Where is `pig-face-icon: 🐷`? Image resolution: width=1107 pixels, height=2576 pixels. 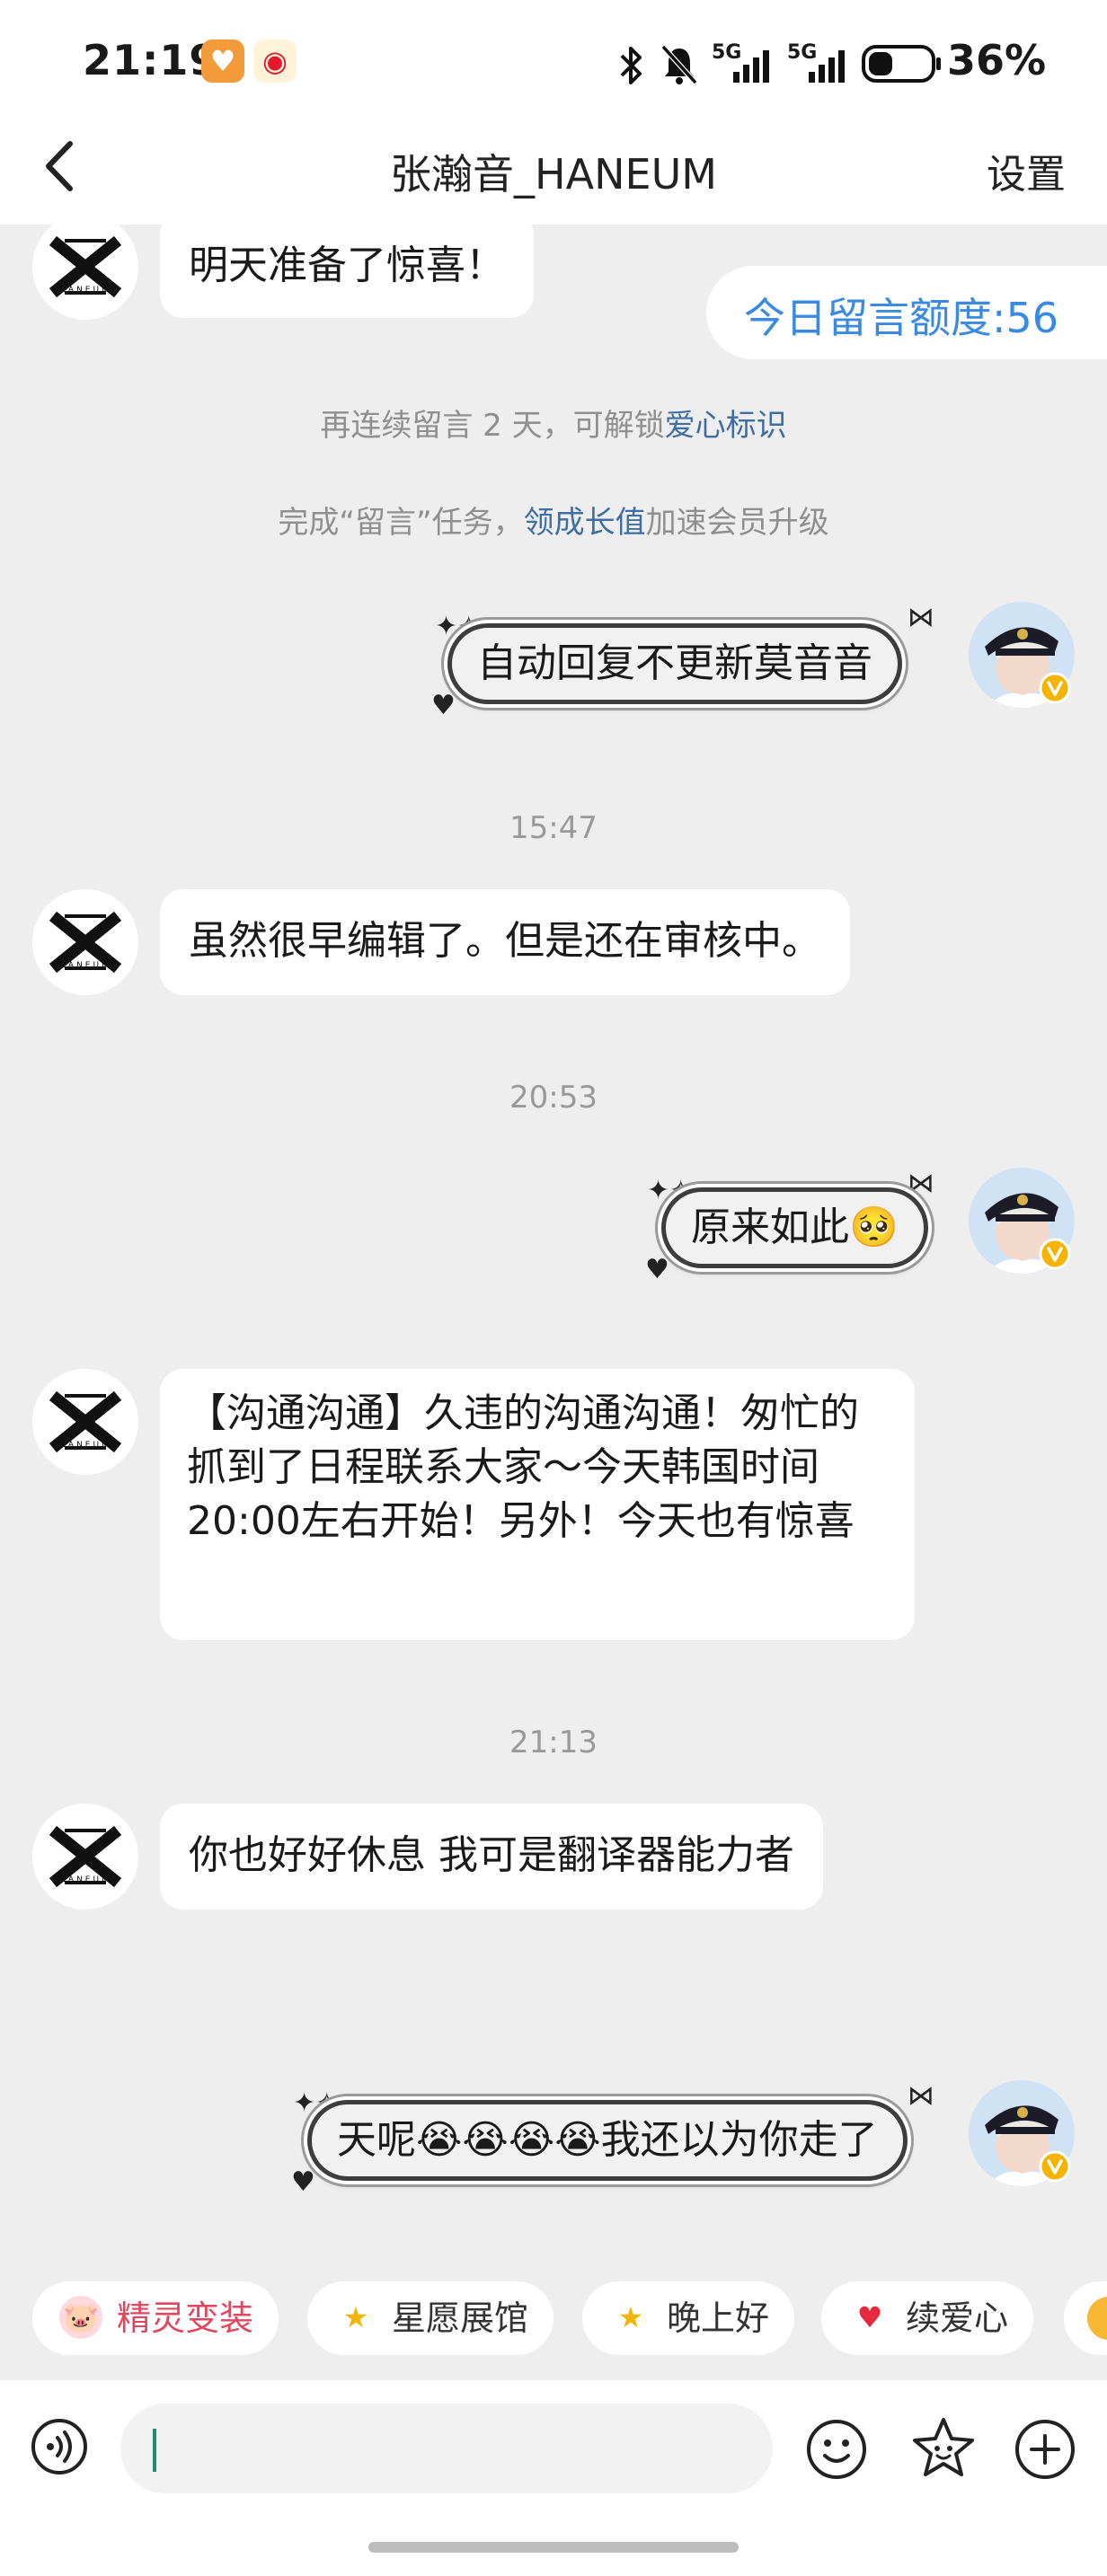
pig-face-icon: 🐷 is located at coordinates (80, 2317).